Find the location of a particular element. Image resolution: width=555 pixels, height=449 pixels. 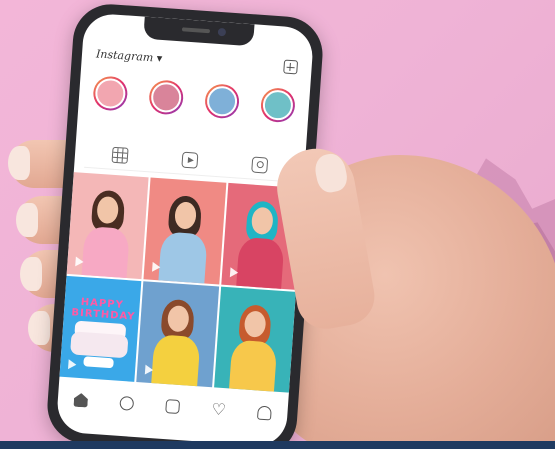

footer-bar is located at coordinates (277, 445).